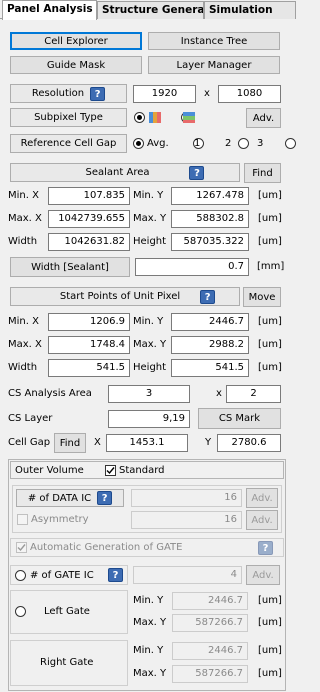  Describe the element at coordinates (149, 394) in the screenshot. I see `cs-area-a-input: 3` at that location.